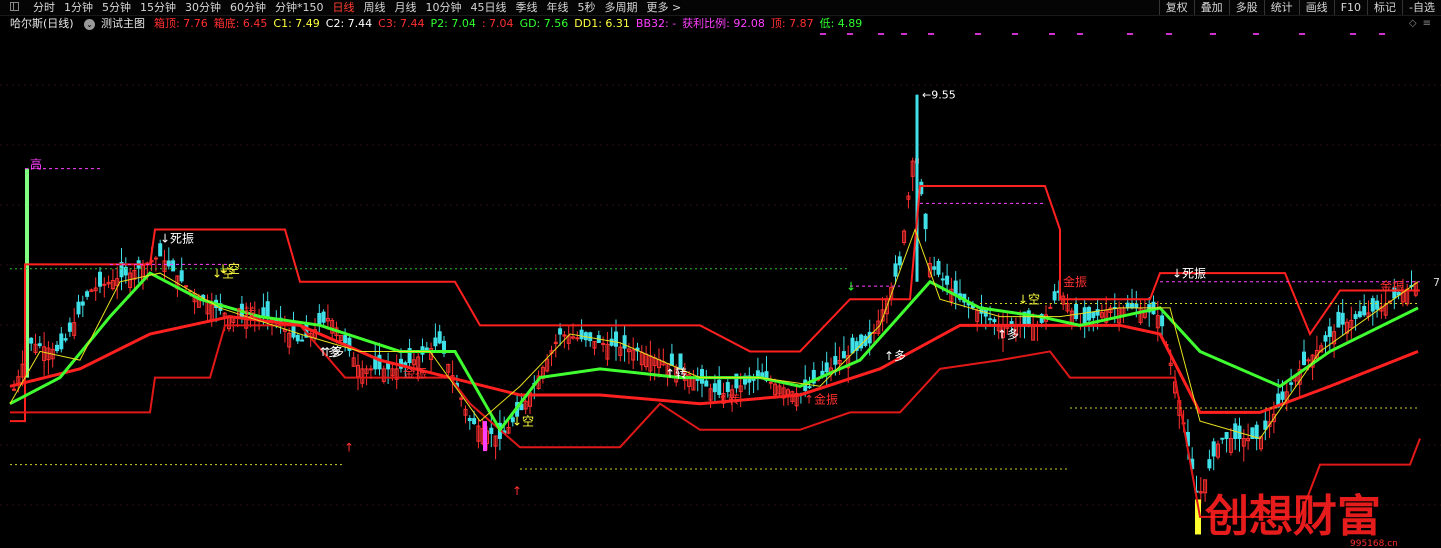  What do you see at coordinates (1281, 7) in the screenshot?
I see `tool-button-3: 统计` at bounding box center [1281, 7].